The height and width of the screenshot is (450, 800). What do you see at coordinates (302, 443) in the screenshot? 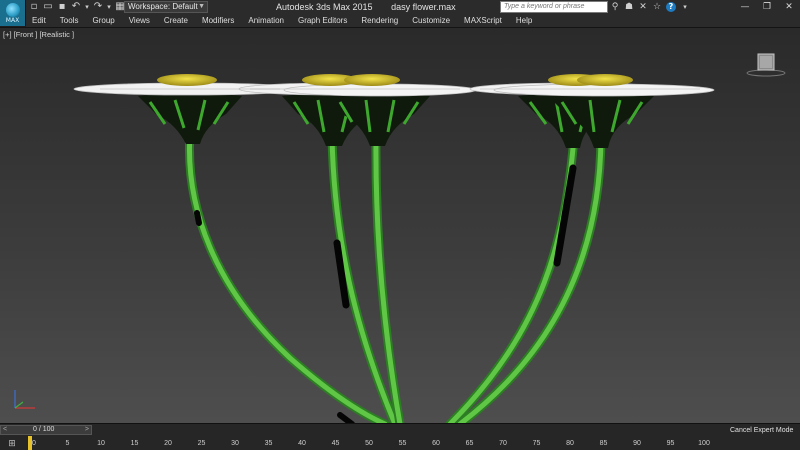
I see `timeline-tick-label: 40` at bounding box center [302, 443].